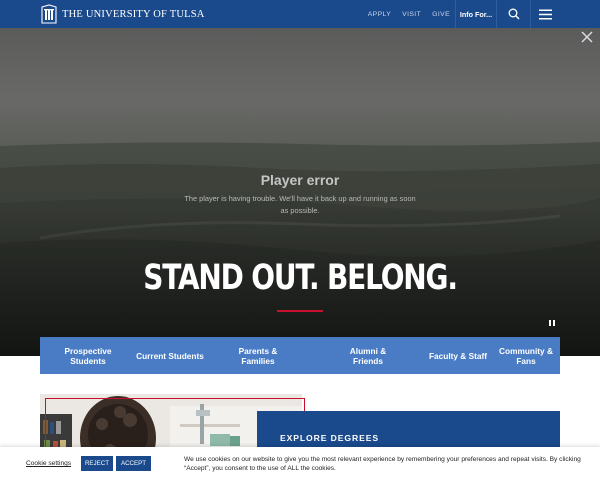  I want to click on search-button, so click(514, 14).